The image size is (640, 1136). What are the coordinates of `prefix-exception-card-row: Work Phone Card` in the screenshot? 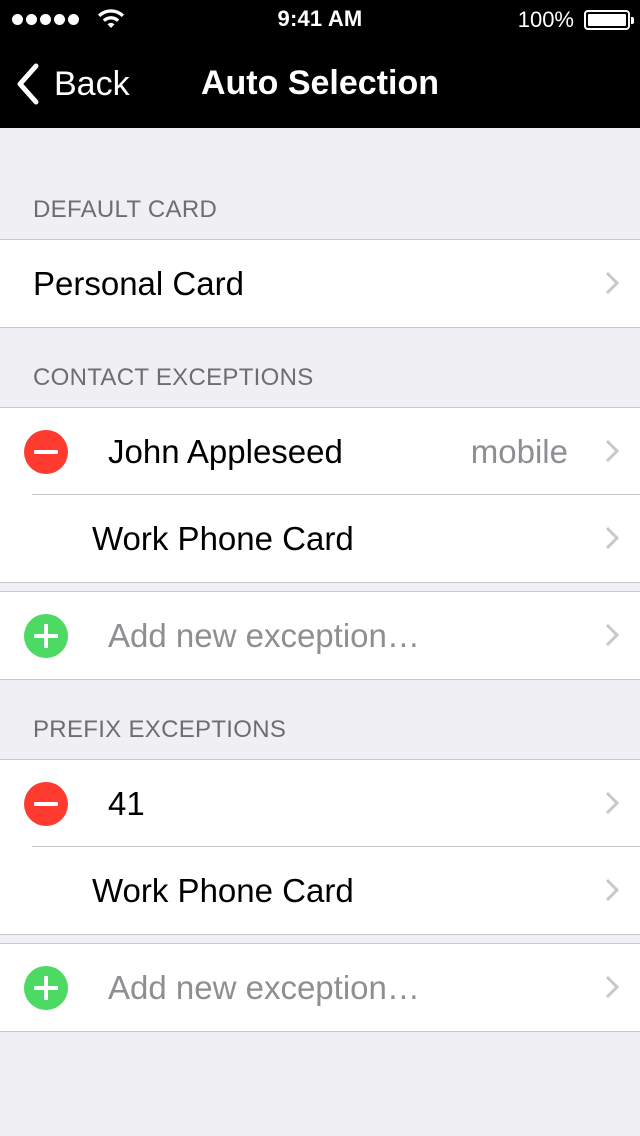 It's located at (320, 890).